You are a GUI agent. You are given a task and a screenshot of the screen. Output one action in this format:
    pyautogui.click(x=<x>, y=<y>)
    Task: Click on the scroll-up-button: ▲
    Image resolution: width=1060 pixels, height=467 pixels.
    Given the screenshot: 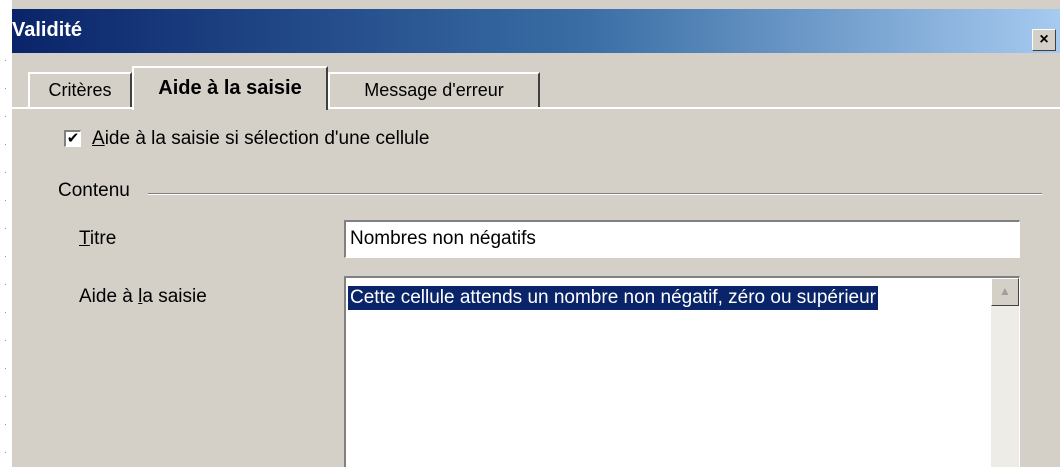 What is the action you would take?
    pyautogui.click(x=1005, y=292)
    